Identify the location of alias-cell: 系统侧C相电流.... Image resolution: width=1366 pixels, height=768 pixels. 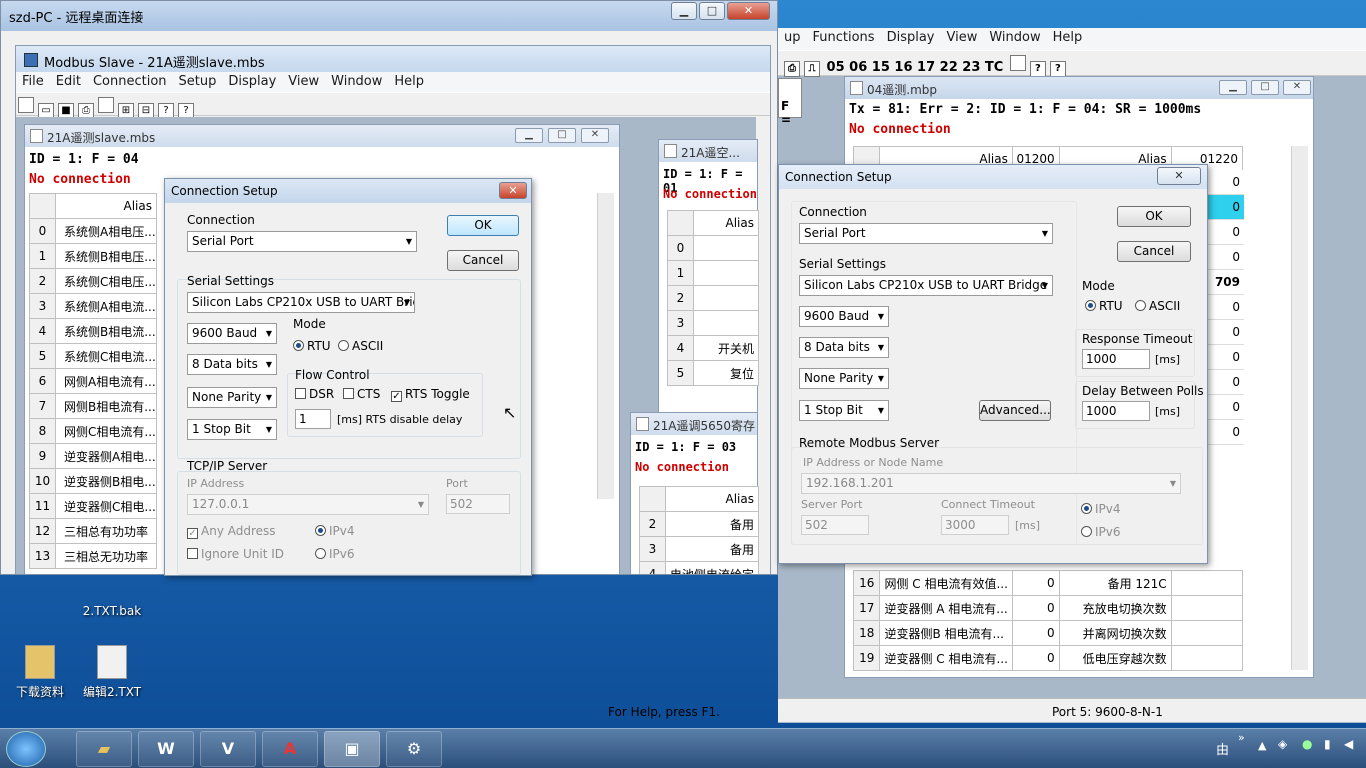
(106, 356).